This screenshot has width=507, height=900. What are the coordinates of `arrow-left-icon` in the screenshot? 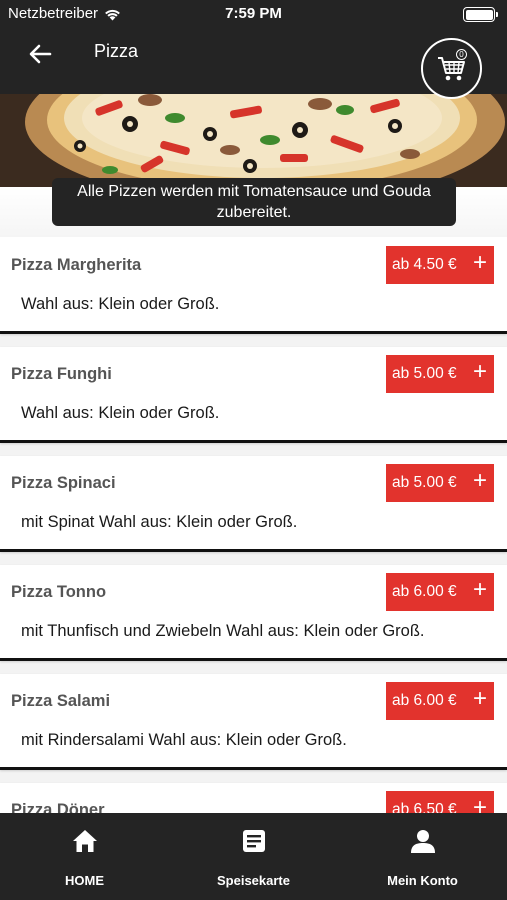 It's located at (40, 54).